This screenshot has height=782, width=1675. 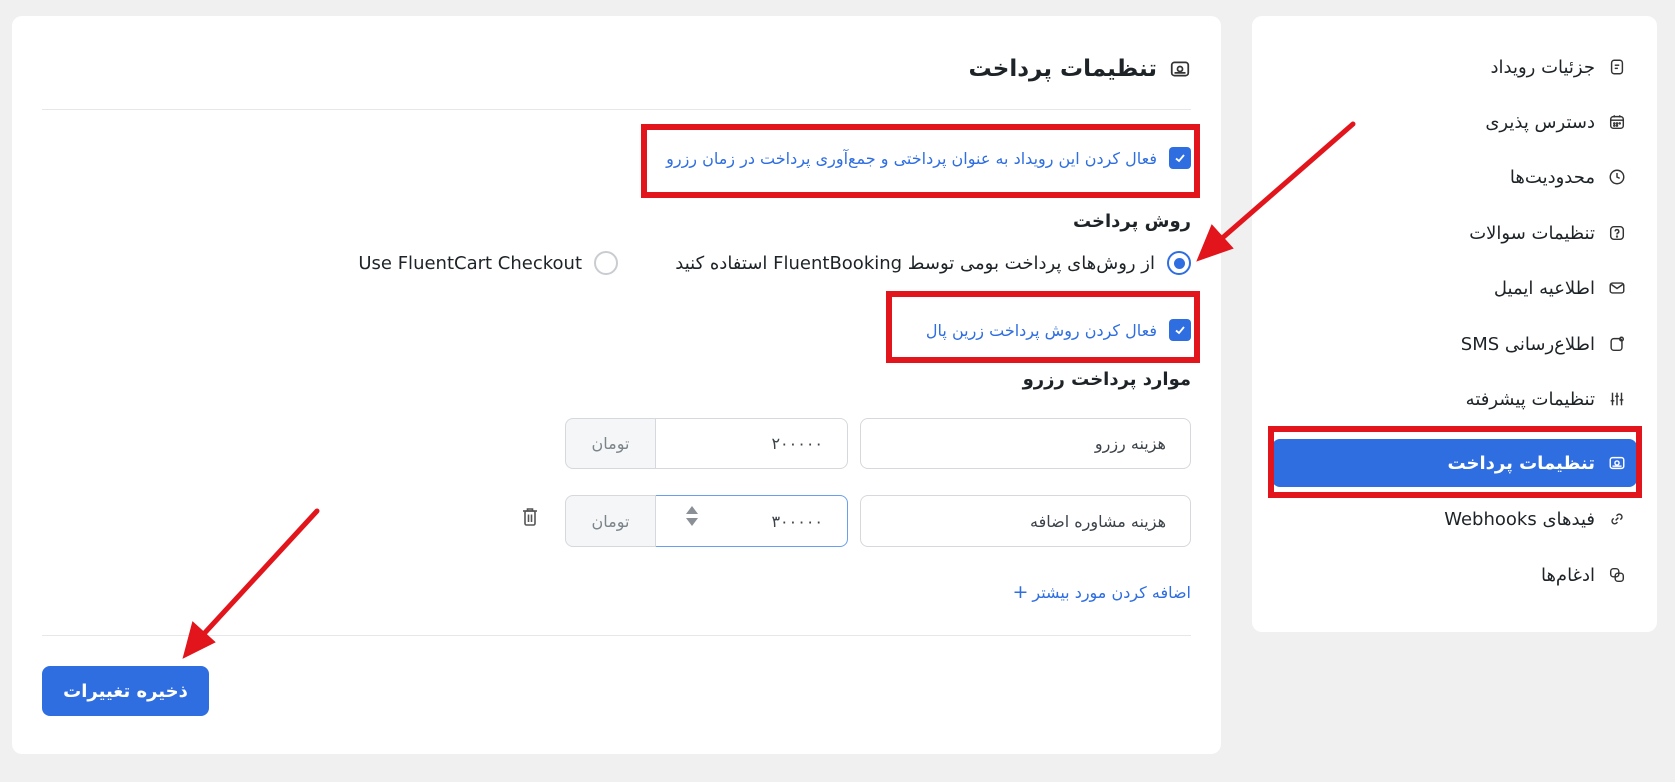 What do you see at coordinates (1131, 221) in the screenshot?
I see `payment-method-title: روش پرداخت` at bounding box center [1131, 221].